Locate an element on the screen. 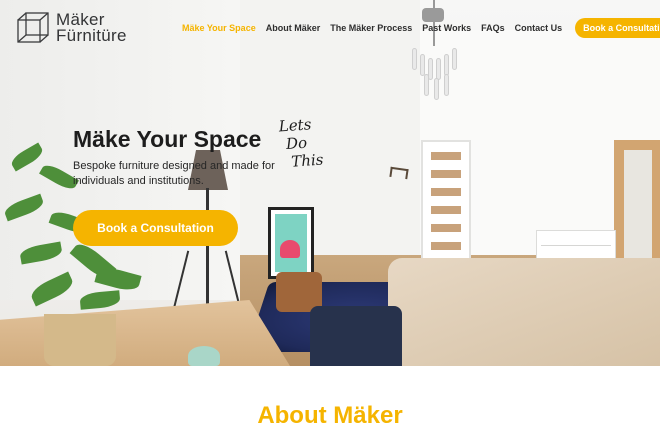 This screenshot has width=660, height=440. logo-text: Mäker Fürnitüre is located at coordinates (91, 28).